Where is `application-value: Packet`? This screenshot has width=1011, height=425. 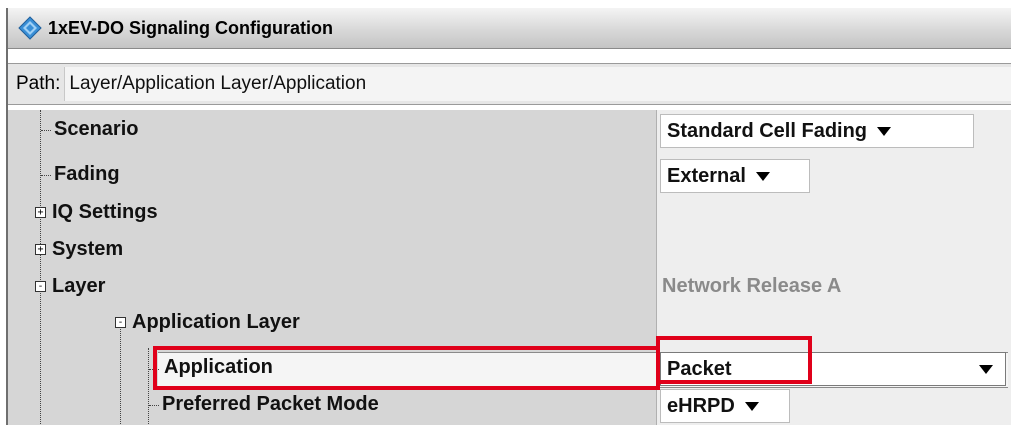 application-value: Packet is located at coordinates (699, 368).